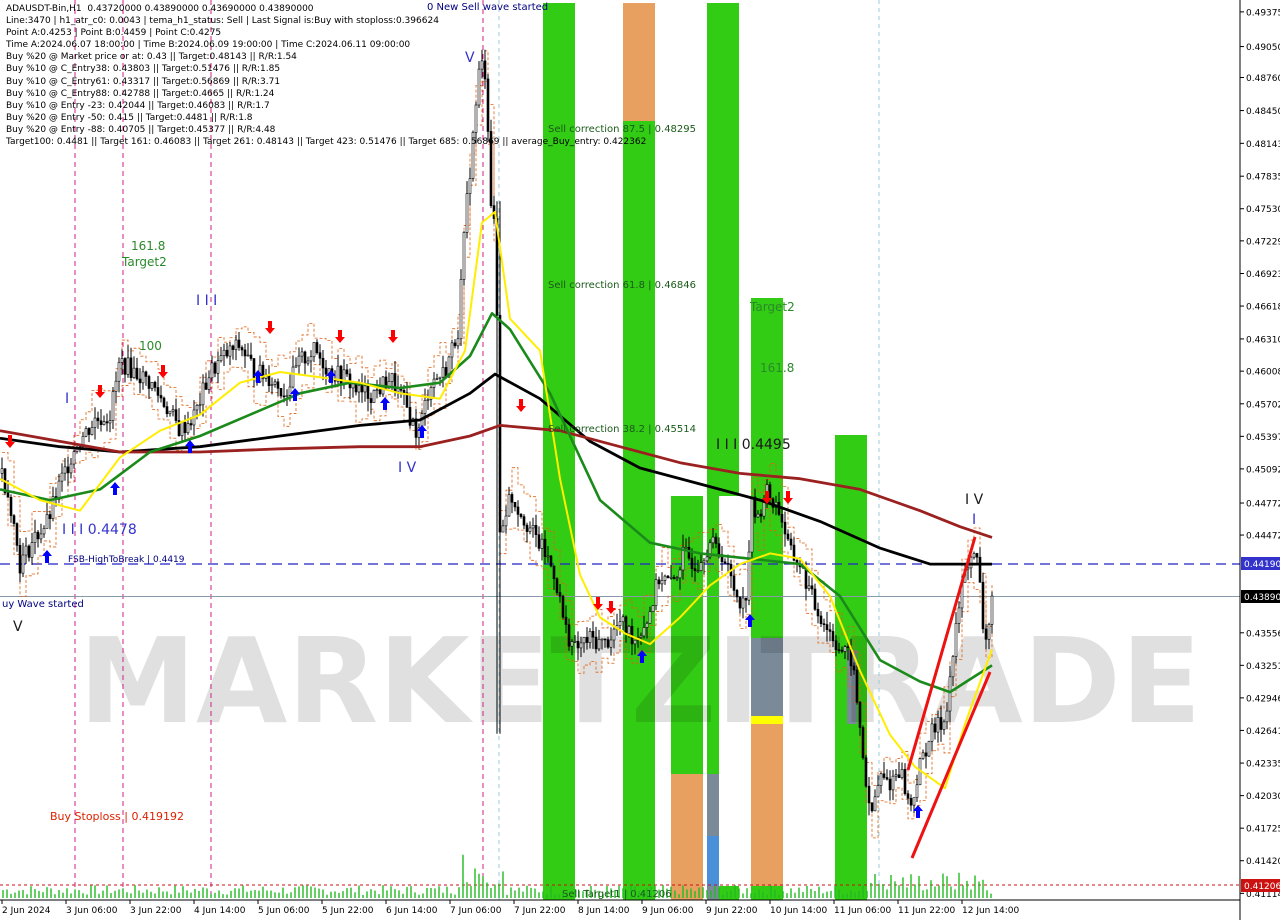 The width and height of the screenshot is (1280, 920). What do you see at coordinates (668, 911) in the screenshot?
I see `time-tick-label: 9 Jun 06:00` at bounding box center [668, 911].